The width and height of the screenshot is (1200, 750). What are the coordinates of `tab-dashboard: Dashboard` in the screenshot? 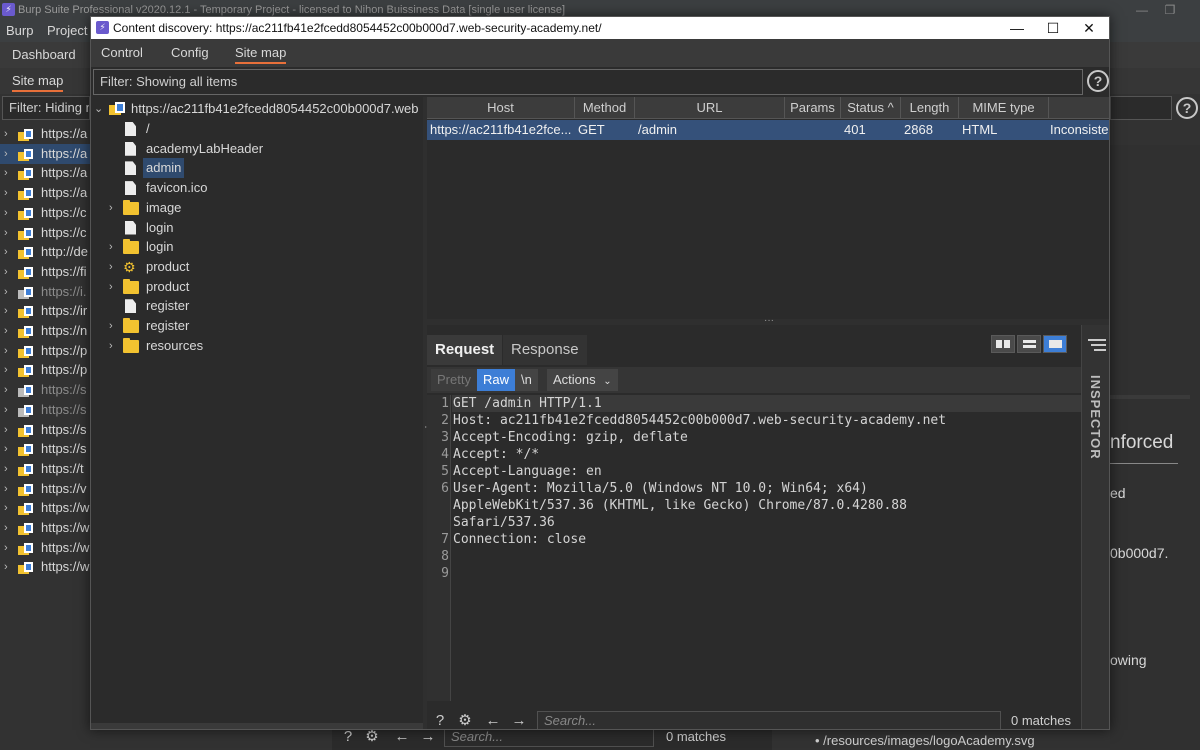 It's located at (44, 54).